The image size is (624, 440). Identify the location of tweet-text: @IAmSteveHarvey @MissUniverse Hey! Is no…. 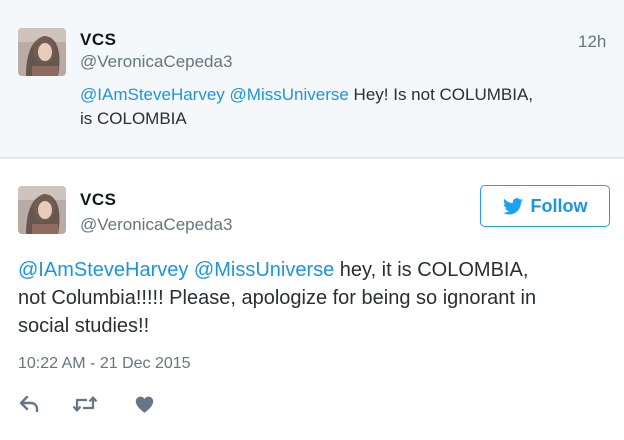
(345, 107).